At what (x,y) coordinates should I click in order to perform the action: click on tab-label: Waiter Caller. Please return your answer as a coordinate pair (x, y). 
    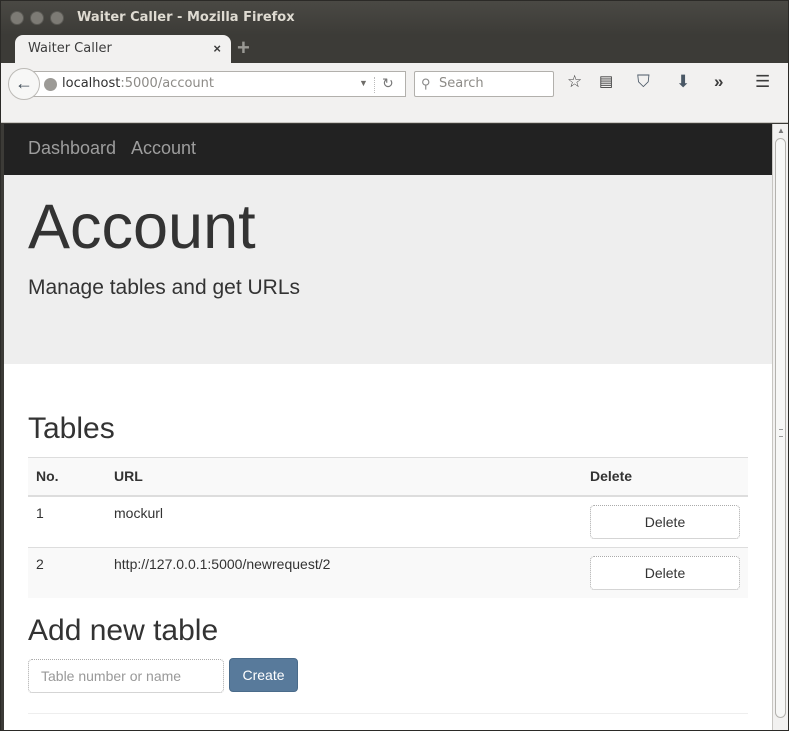
    Looking at the image, I should click on (70, 48).